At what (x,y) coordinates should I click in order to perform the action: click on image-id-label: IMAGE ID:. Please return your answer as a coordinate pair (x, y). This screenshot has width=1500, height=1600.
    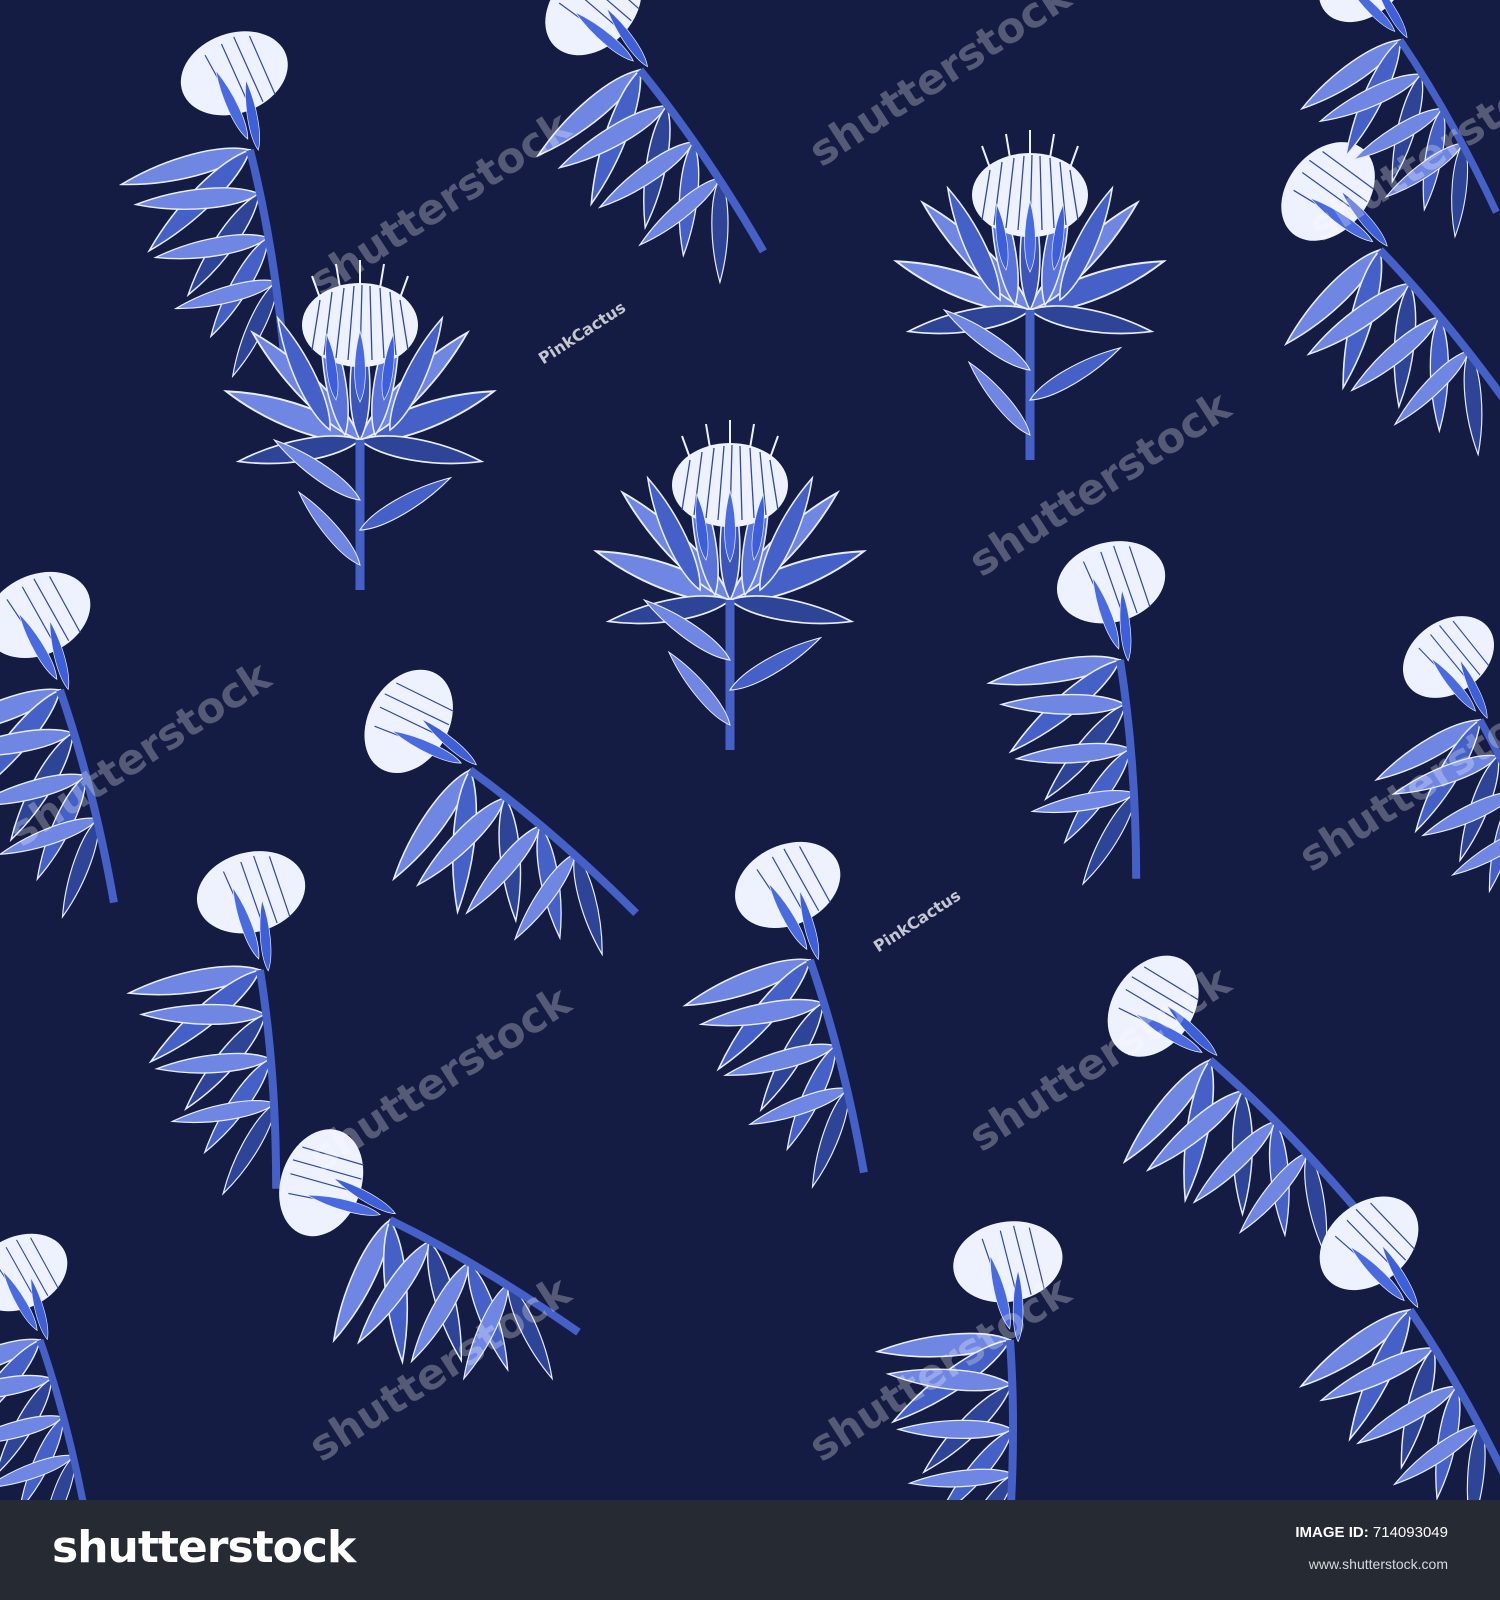
    Looking at the image, I should click on (1332, 1532).